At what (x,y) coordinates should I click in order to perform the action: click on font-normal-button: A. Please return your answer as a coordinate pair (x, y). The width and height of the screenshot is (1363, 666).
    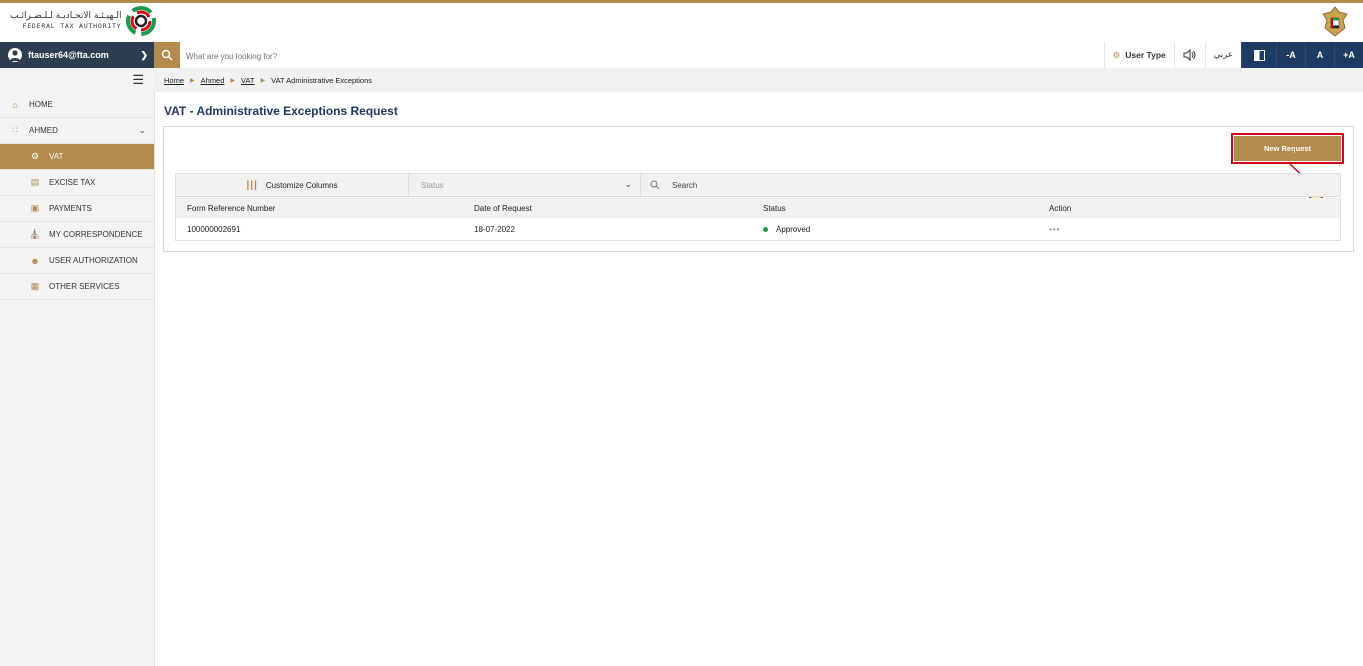
    Looking at the image, I should click on (1319, 55).